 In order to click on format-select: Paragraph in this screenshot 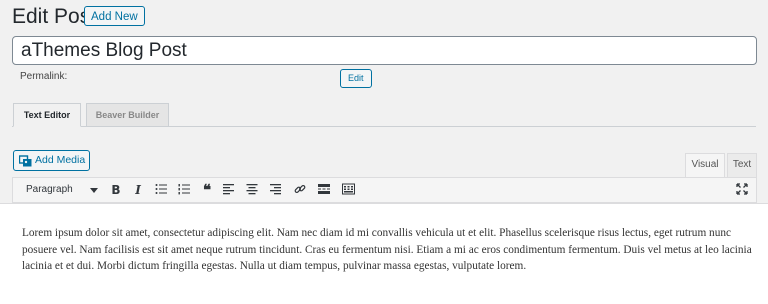, I will do `click(58, 190)`.